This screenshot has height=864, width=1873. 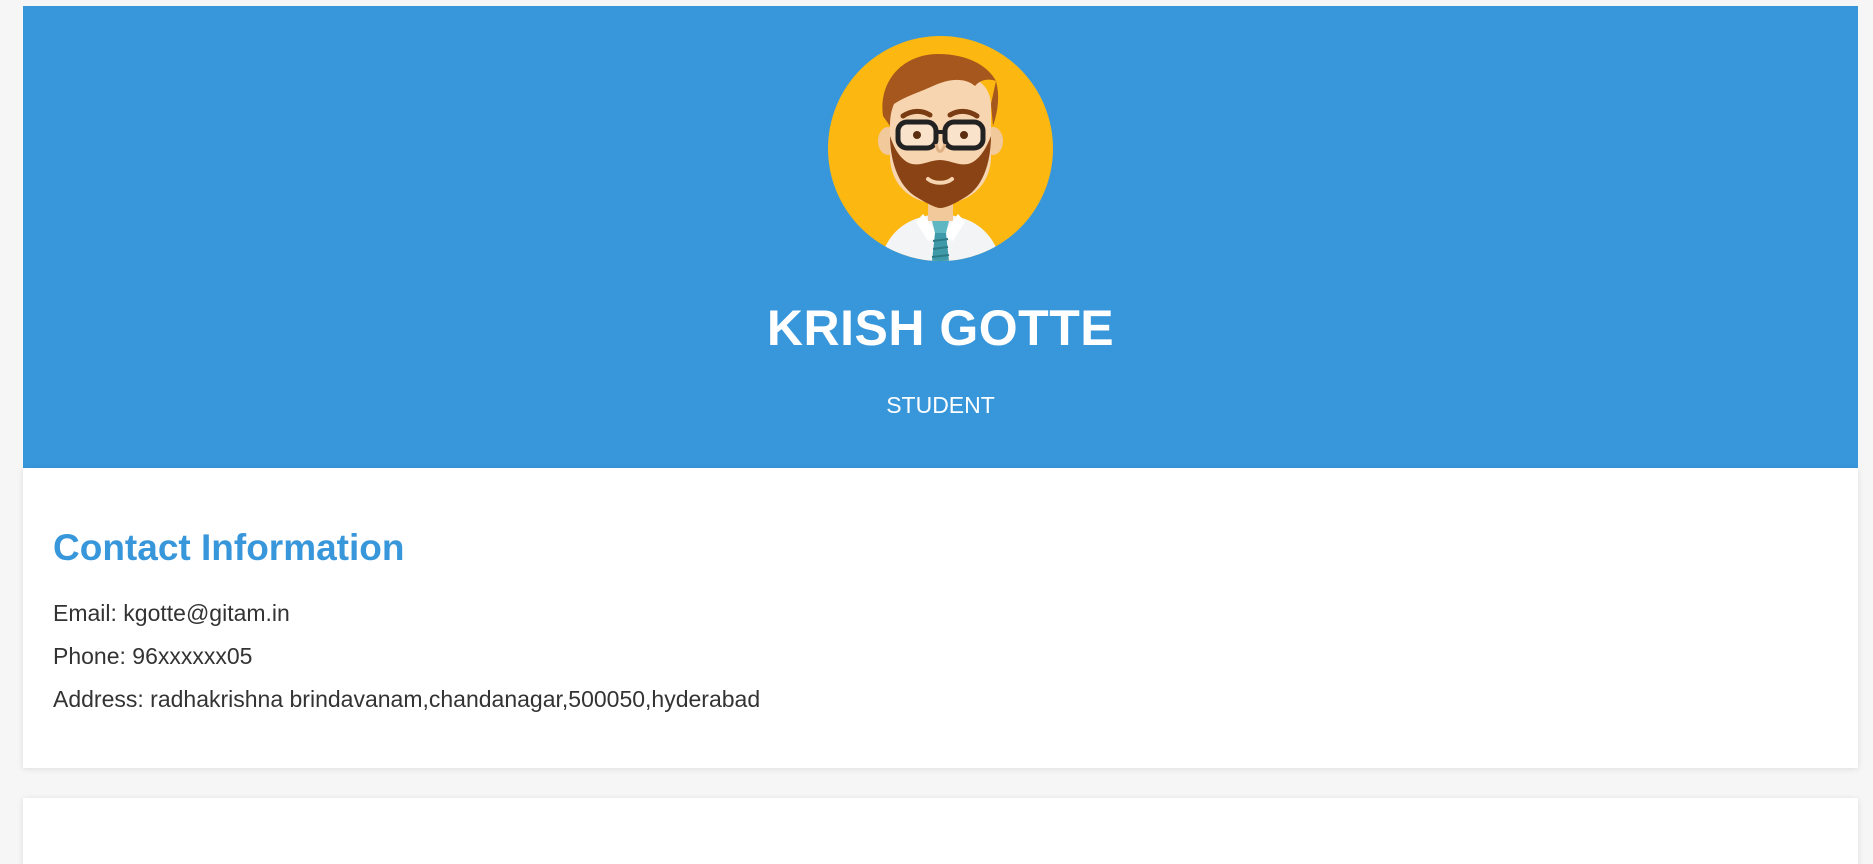 I want to click on avatar, so click(x=940, y=148).